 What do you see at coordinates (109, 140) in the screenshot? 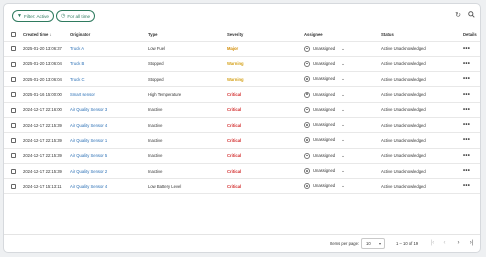
I see `originator-link: Air Quality Sensor 1` at bounding box center [109, 140].